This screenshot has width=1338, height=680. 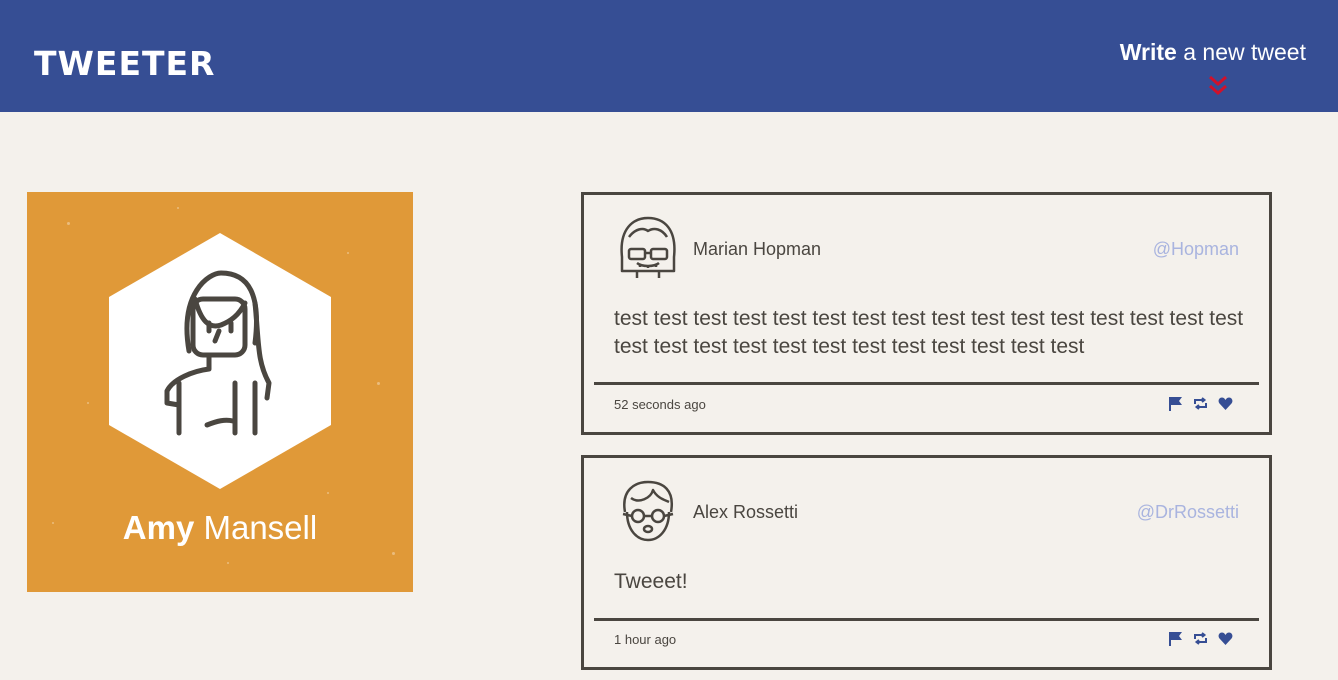 I want to click on write-tweet-label: Write a new tweet, so click(x=1213, y=52).